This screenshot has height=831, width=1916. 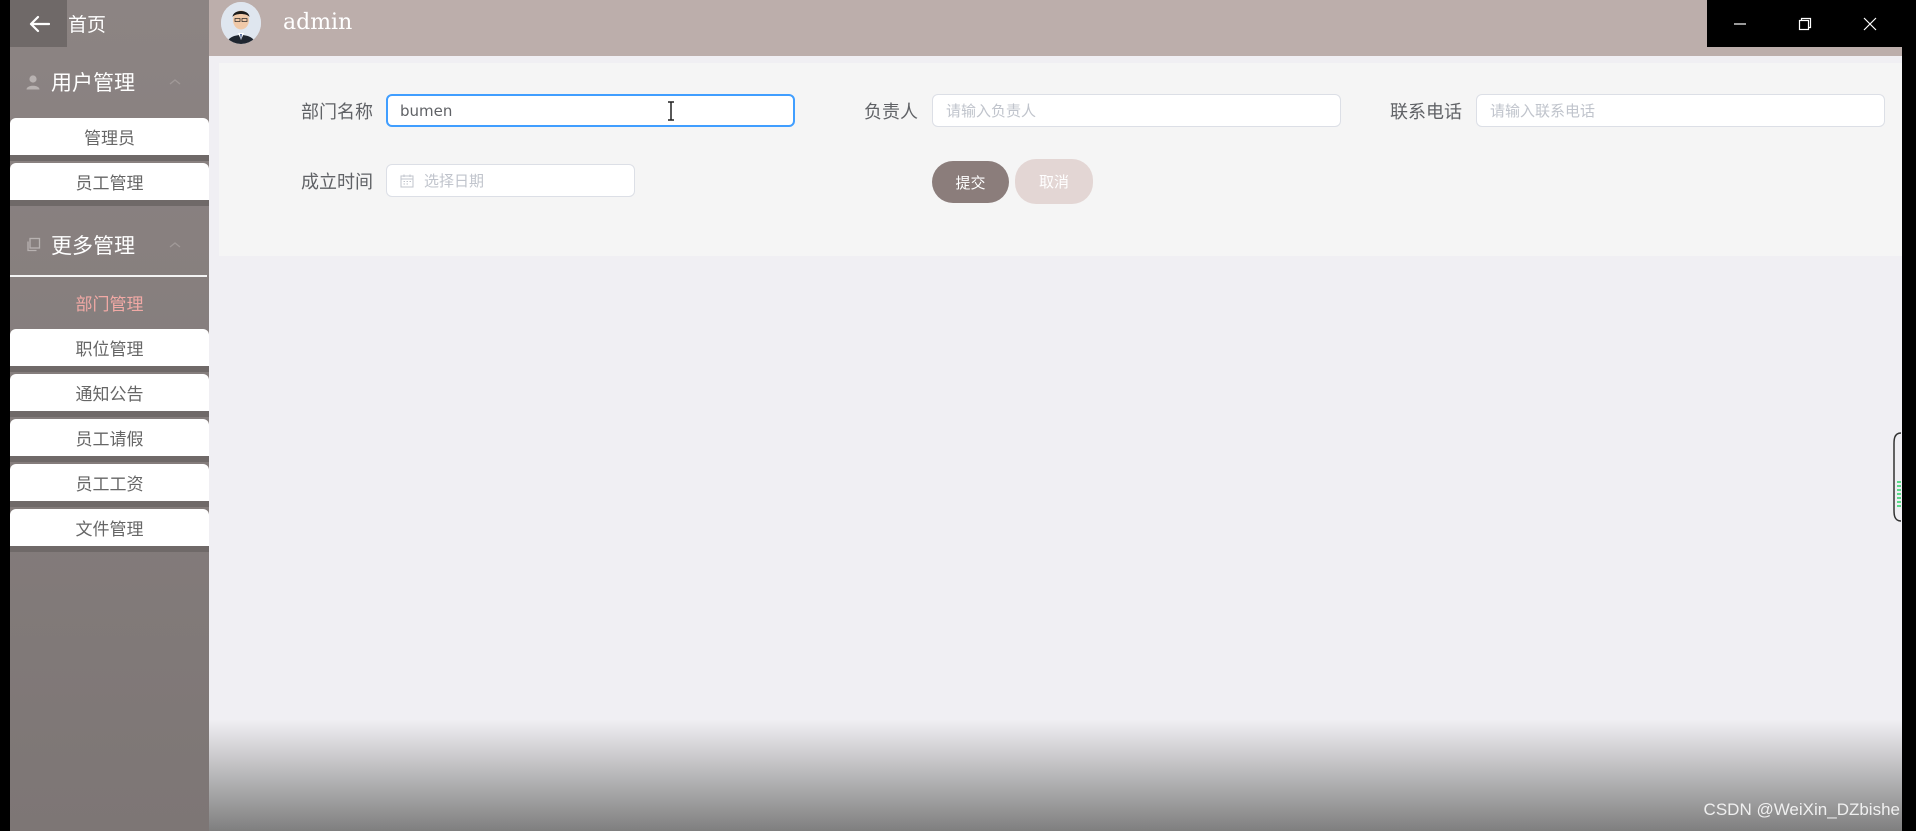 I want to click on sidebar-item-label: 员工工资, so click(x=109, y=485).